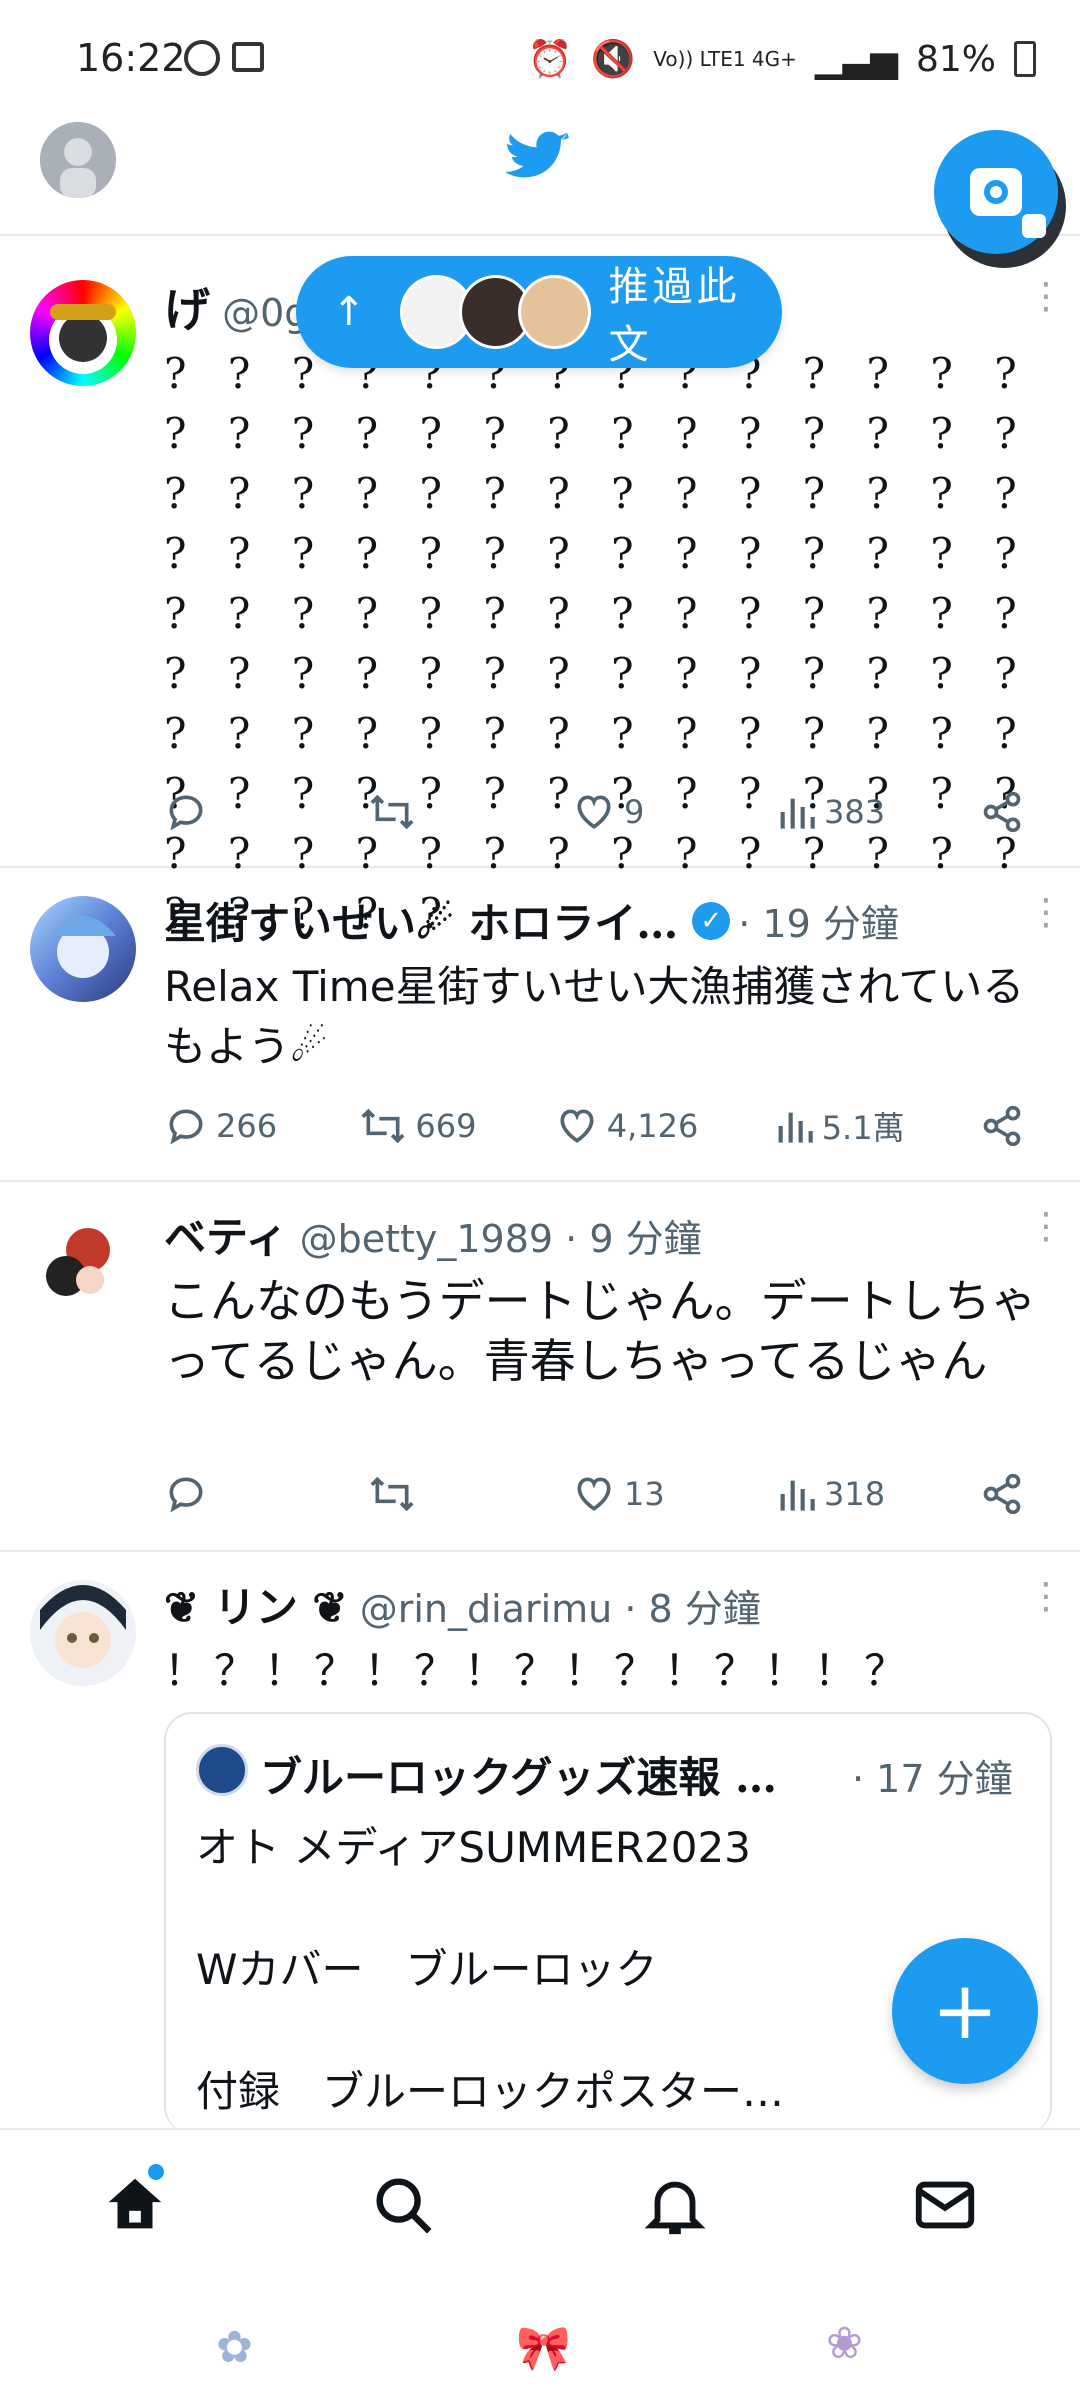 The width and height of the screenshot is (1080, 2400). I want to click on arrow-up-icon: ↑, so click(349, 312).